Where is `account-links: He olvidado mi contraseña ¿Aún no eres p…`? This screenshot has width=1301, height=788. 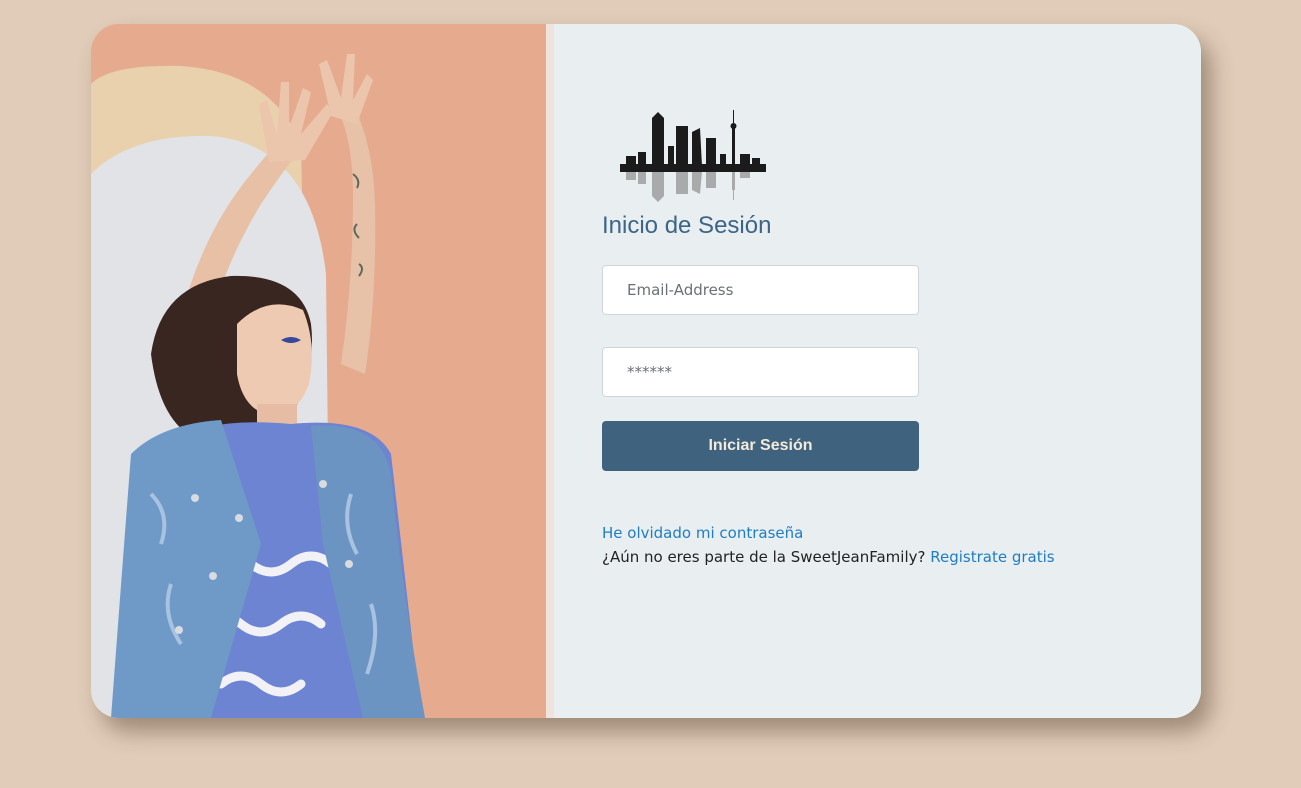 account-links: He olvidado mi contraseña ¿Aún no eres p… is located at coordinates (828, 545).